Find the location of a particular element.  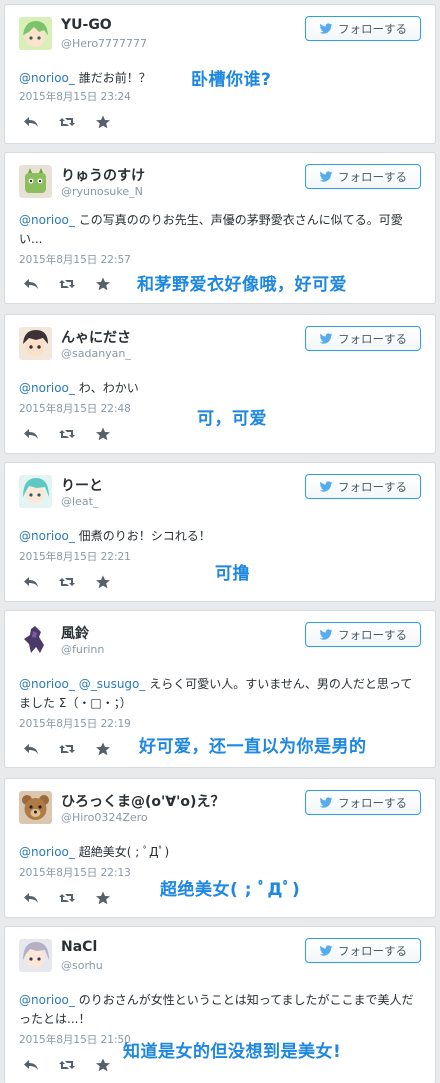

tweet-body: 佃煮のりお！シコれる！ is located at coordinates (142, 536).